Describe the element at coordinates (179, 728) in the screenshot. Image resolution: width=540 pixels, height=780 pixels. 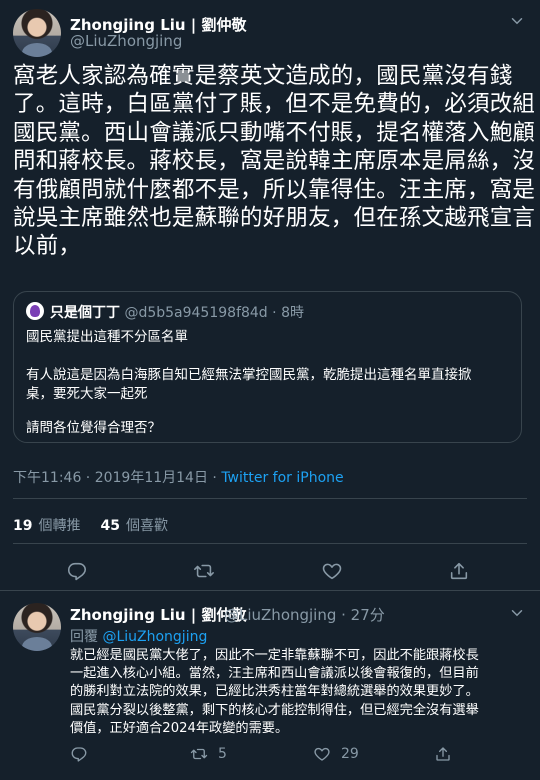
I see `reply-text-line: 價值，正好適合2024年政變的需要。` at that location.